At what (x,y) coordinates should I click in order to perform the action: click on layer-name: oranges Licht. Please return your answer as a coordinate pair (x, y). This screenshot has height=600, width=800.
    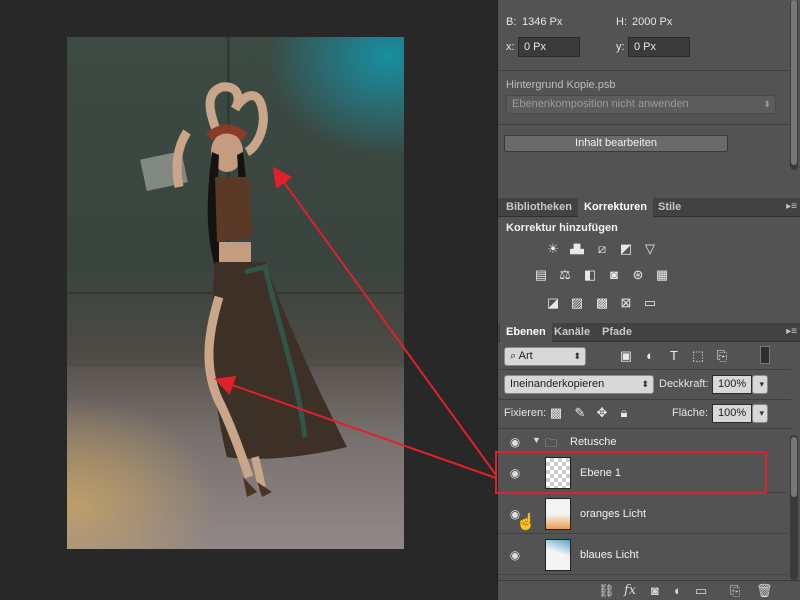
    Looking at the image, I should click on (613, 514).